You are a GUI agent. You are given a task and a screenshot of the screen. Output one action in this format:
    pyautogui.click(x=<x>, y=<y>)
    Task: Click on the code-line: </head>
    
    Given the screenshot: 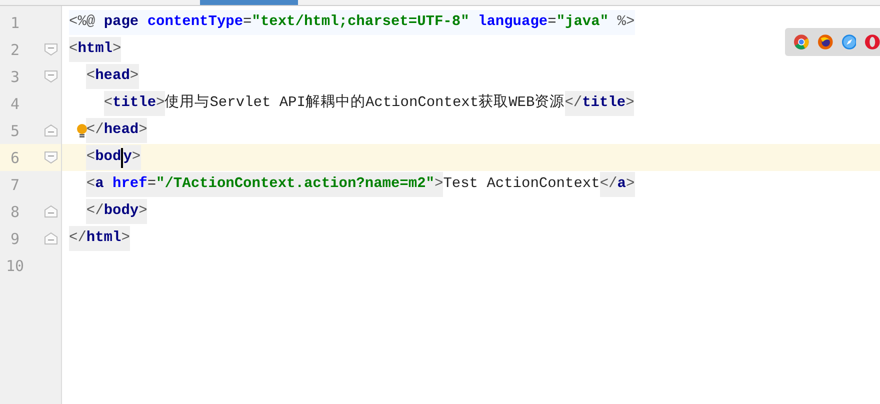 What is the action you would take?
    pyautogui.click(x=108, y=130)
    